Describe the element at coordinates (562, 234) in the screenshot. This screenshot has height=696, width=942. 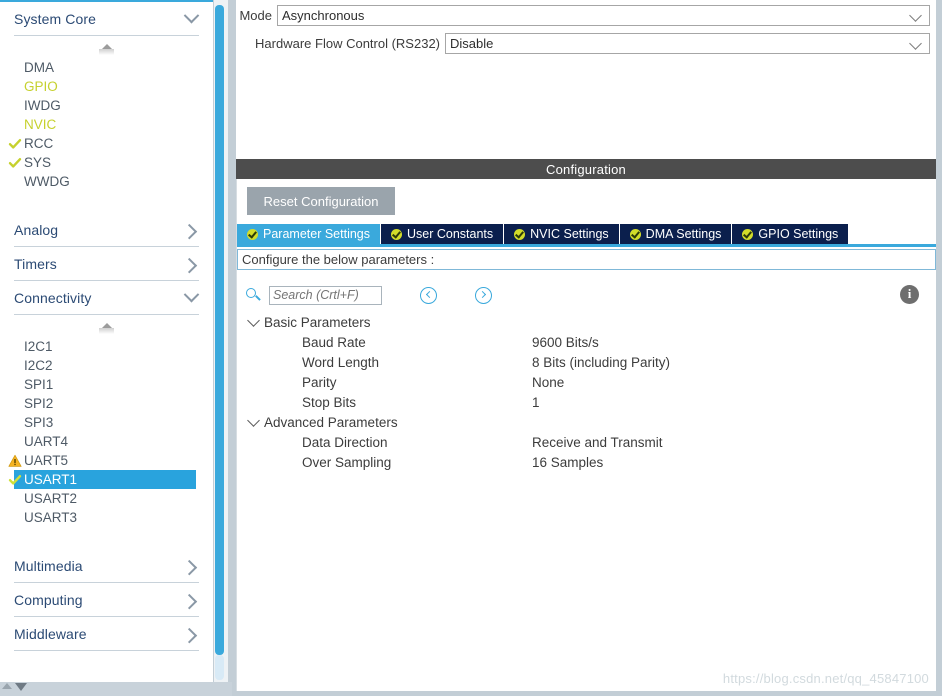
I see `tab-nvic-settings: NVIC Settings` at that location.